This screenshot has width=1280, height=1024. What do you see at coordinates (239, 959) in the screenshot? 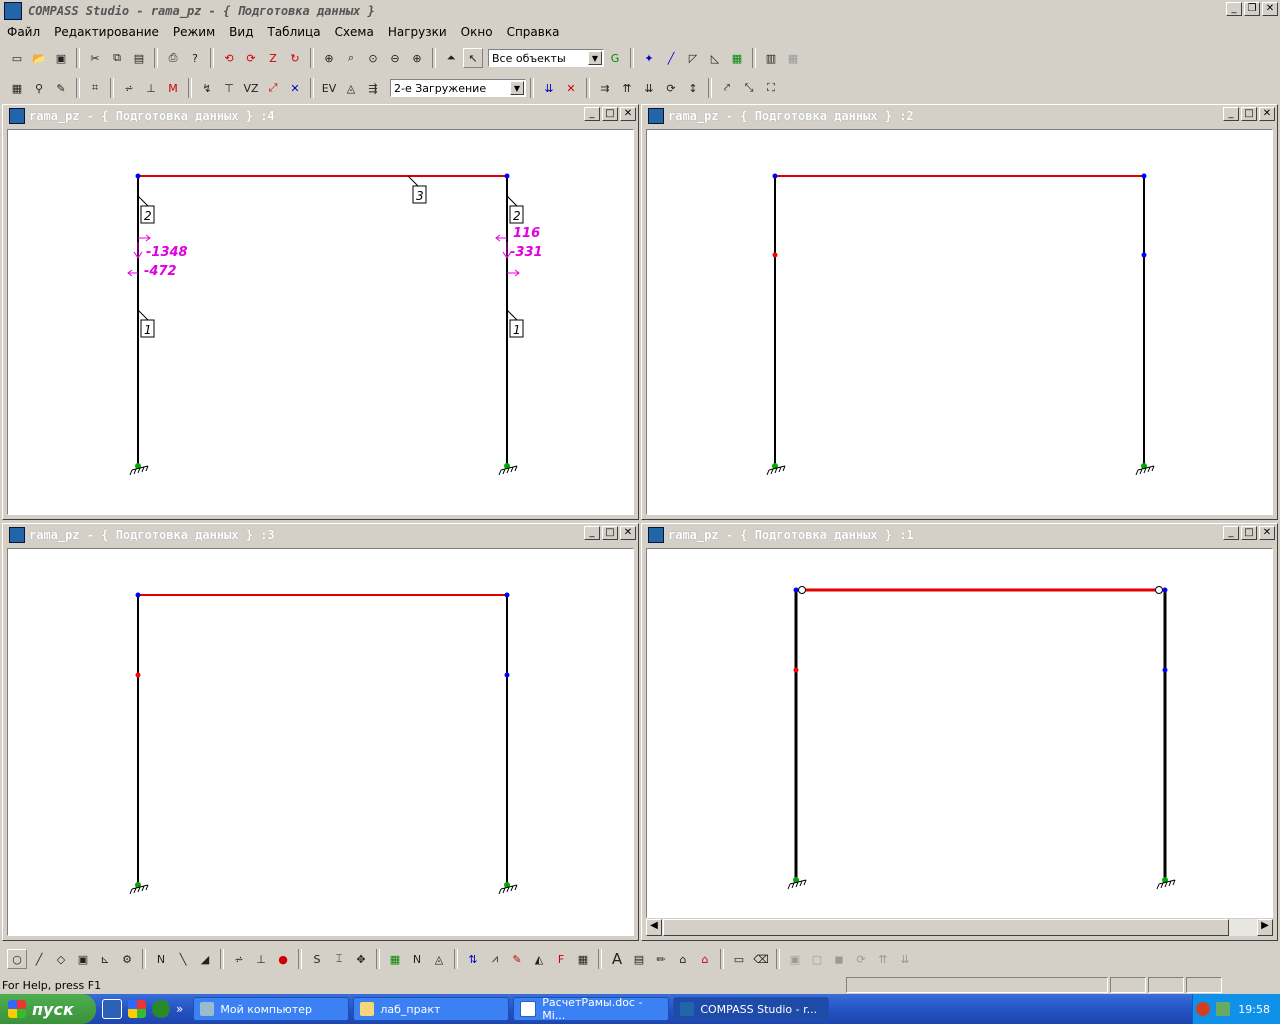
I see `load-dist-icon: ⩫` at bounding box center [239, 959].